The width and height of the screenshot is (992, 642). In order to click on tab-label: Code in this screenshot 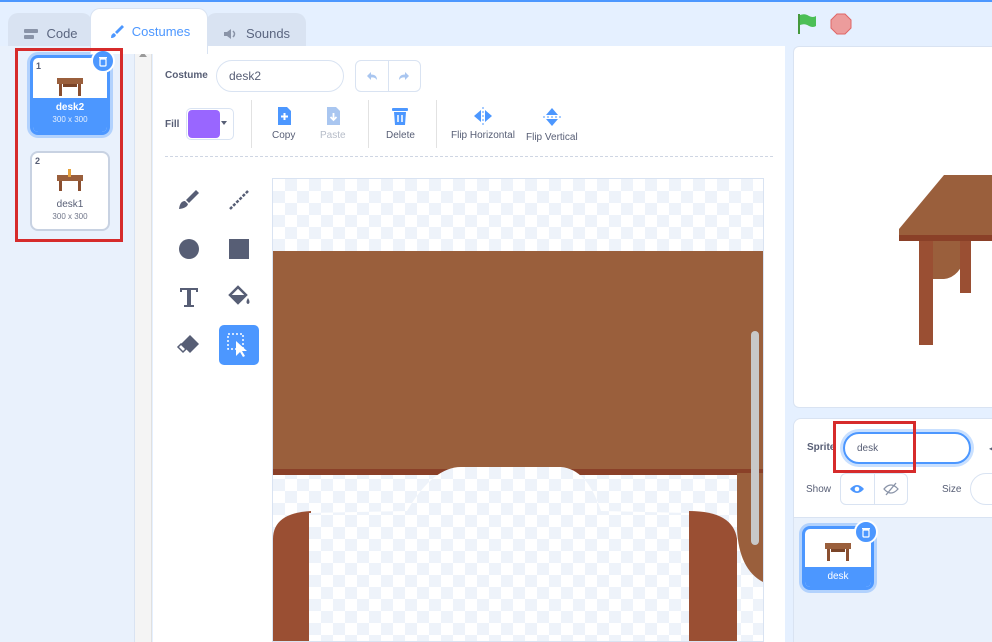, I will do `click(62, 33)`.